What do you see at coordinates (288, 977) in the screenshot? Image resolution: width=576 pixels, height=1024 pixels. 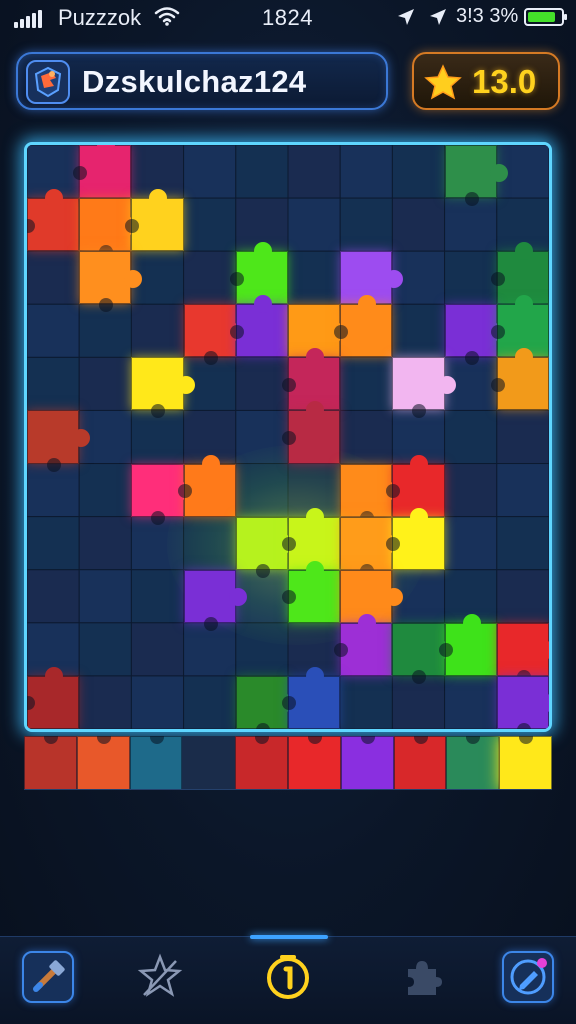 I see `nav-timer-button` at bounding box center [288, 977].